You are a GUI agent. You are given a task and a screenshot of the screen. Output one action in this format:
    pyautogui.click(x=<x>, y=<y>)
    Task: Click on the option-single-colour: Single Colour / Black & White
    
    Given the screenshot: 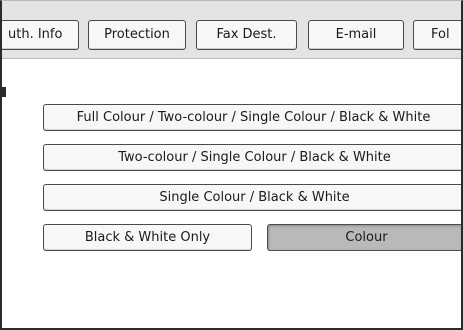 What is the action you would take?
    pyautogui.click(x=252, y=197)
    